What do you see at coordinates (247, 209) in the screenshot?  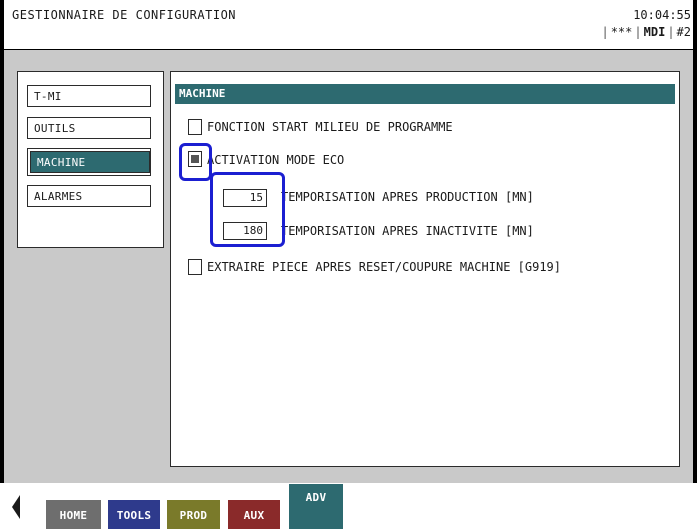 I see `tempo-highlight` at bounding box center [247, 209].